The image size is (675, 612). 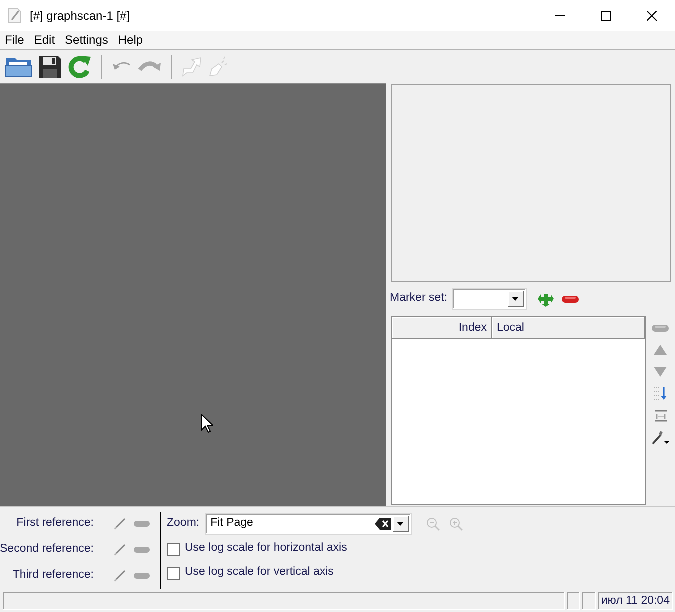 I want to click on menu-item: File, so click(x=15, y=40).